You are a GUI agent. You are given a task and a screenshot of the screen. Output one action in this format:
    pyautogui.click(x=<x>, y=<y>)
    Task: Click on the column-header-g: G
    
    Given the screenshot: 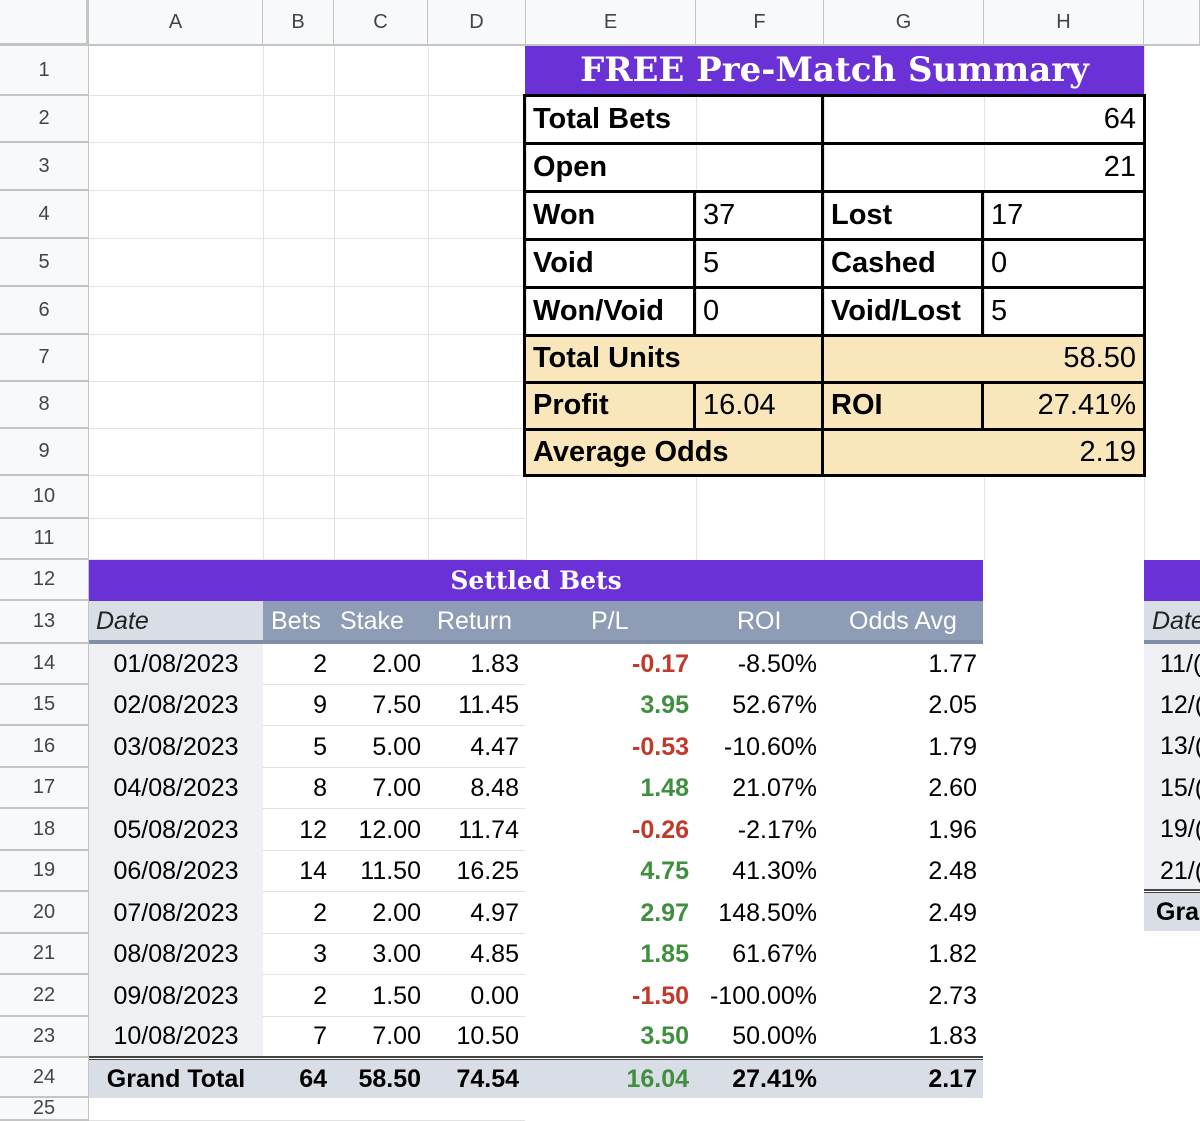 What is the action you would take?
    pyautogui.click(x=904, y=23)
    